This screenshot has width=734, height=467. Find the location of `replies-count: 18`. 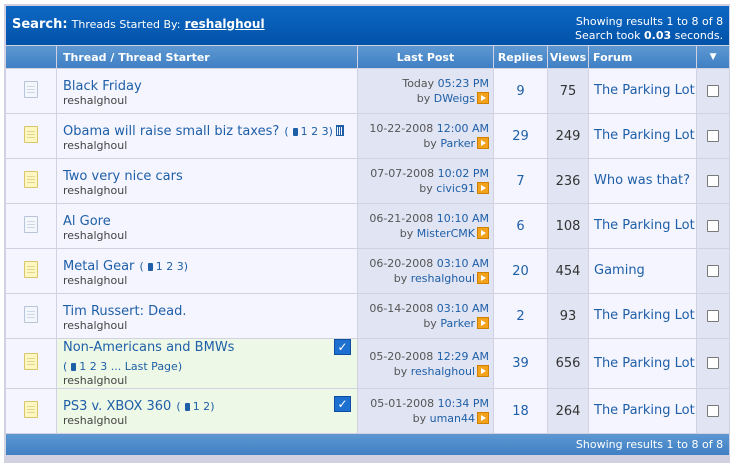

replies-count: 18 is located at coordinates (520, 411).